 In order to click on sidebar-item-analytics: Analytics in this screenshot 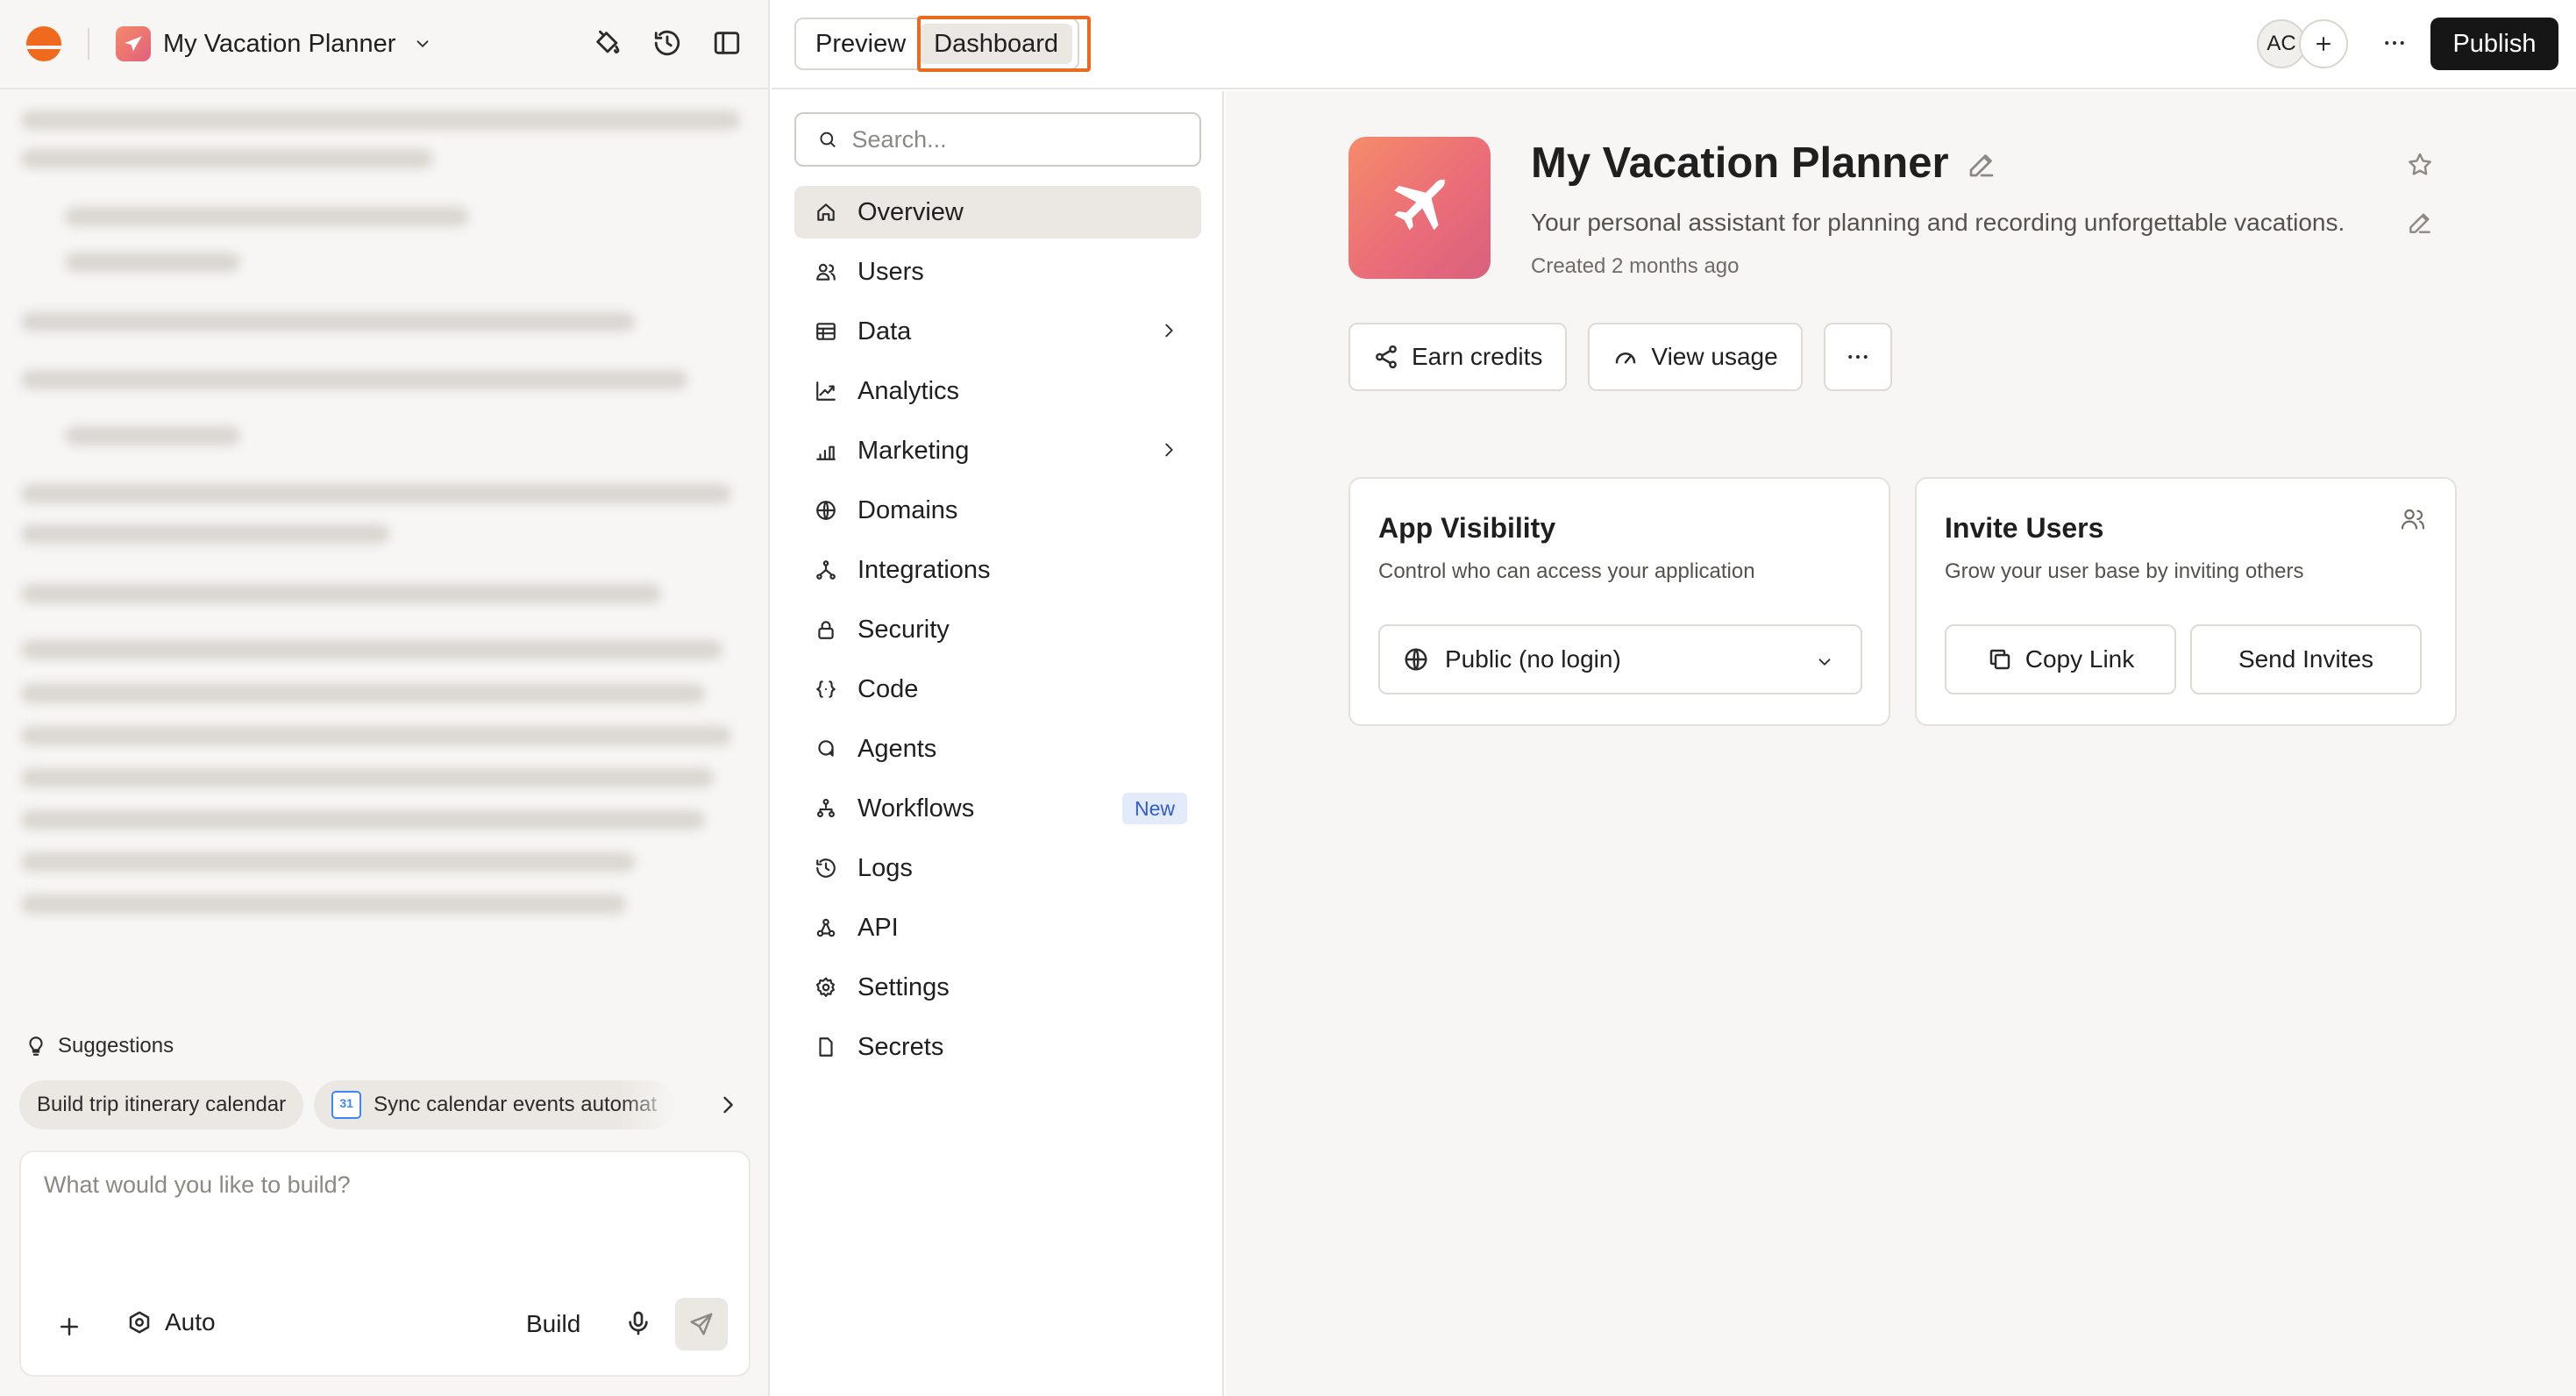, I will do `click(997, 391)`.